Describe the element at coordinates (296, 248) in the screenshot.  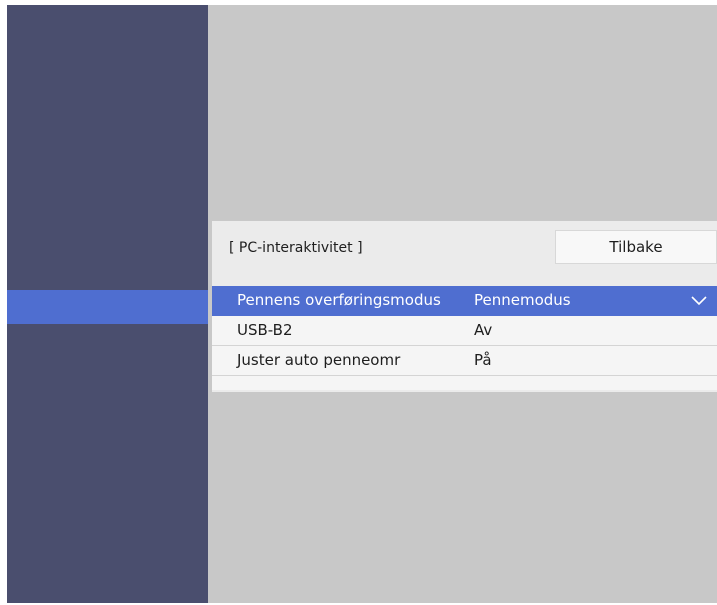
I see `panel-title: [ PC-interaktivitet ]` at that location.